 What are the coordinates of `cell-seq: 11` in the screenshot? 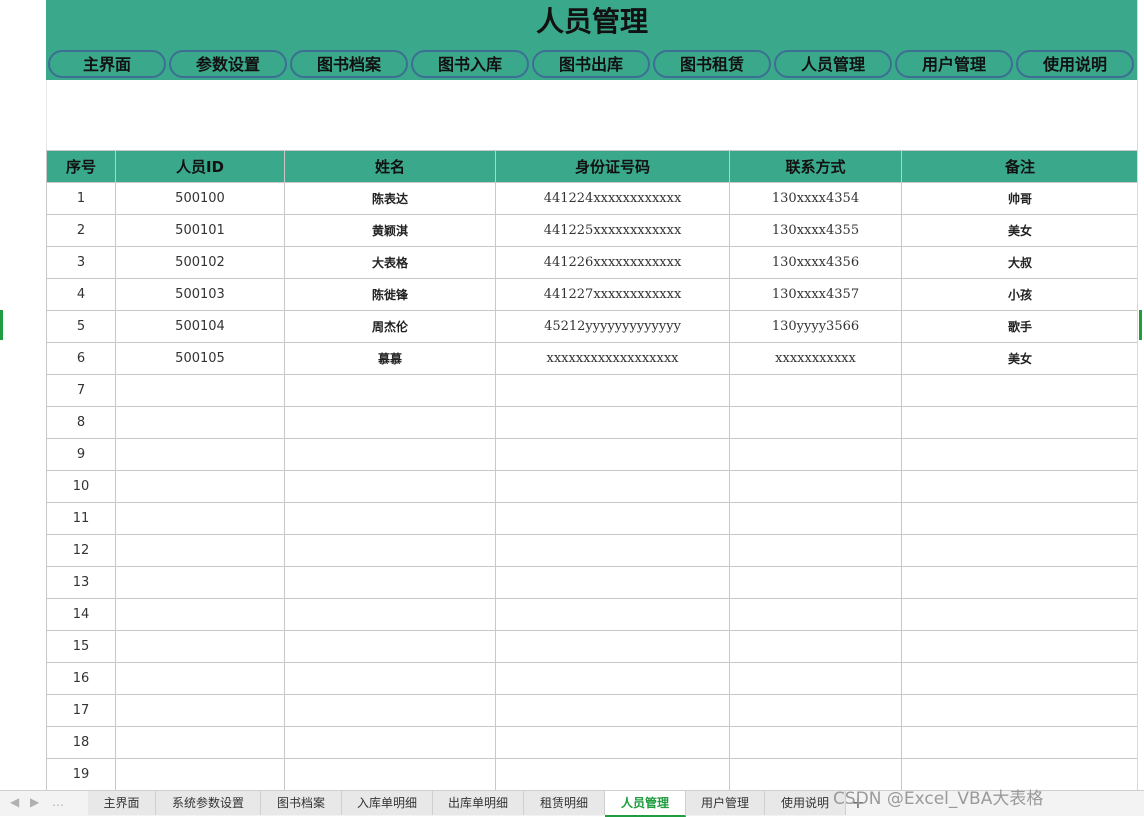 It's located at (81, 518).